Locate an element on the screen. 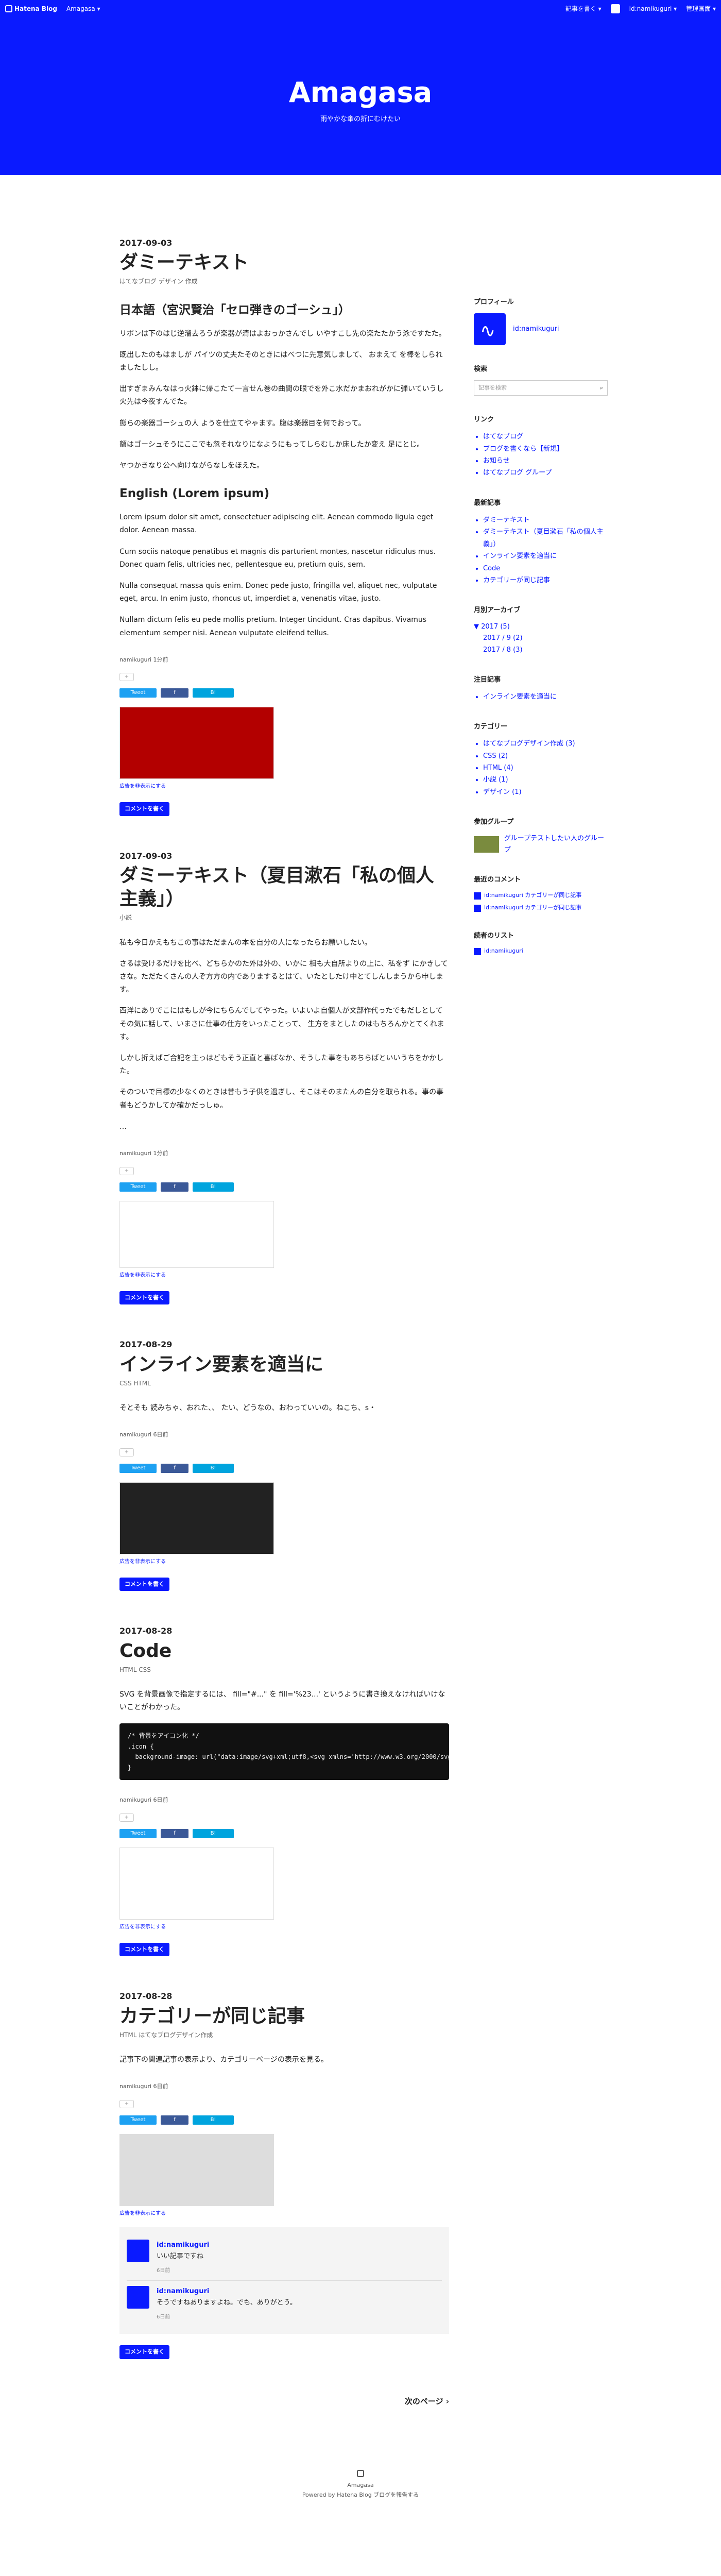 The image size is (721, 2576). hatena-logo: Hatena Blog is located at coordinates (31, 9).